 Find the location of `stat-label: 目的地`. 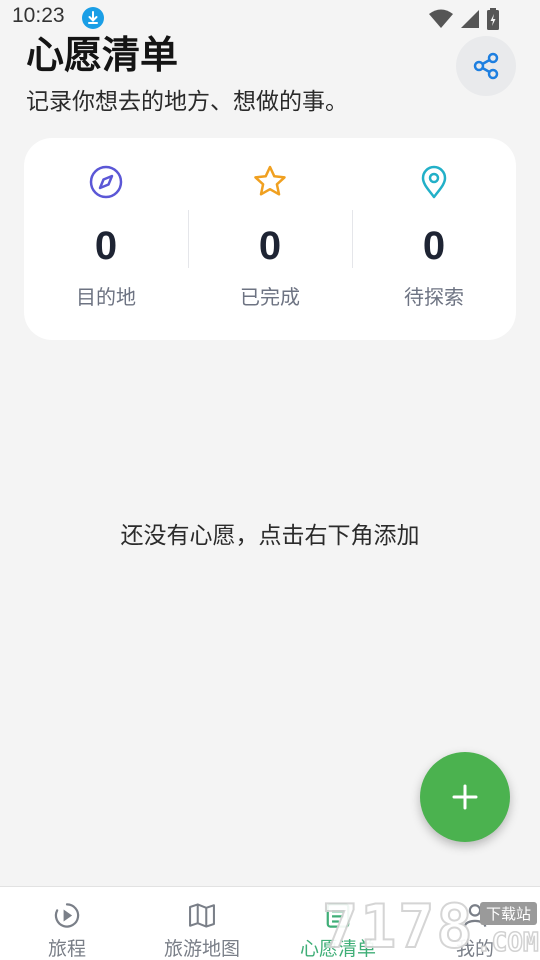

stat-label: 目的地 is located at coordinates (106, 297).